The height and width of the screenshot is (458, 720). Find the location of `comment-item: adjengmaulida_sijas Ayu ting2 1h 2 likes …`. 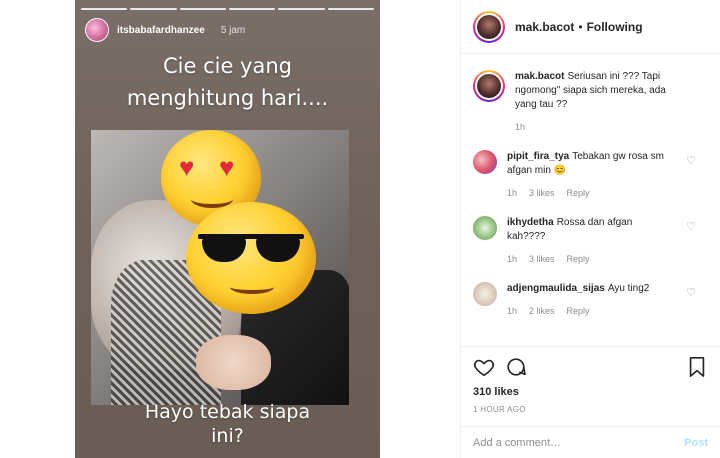

comment-item: adjengmaulida_sijas Ayu ting2 1h 2 likes … is located at coordinates (590, 300).